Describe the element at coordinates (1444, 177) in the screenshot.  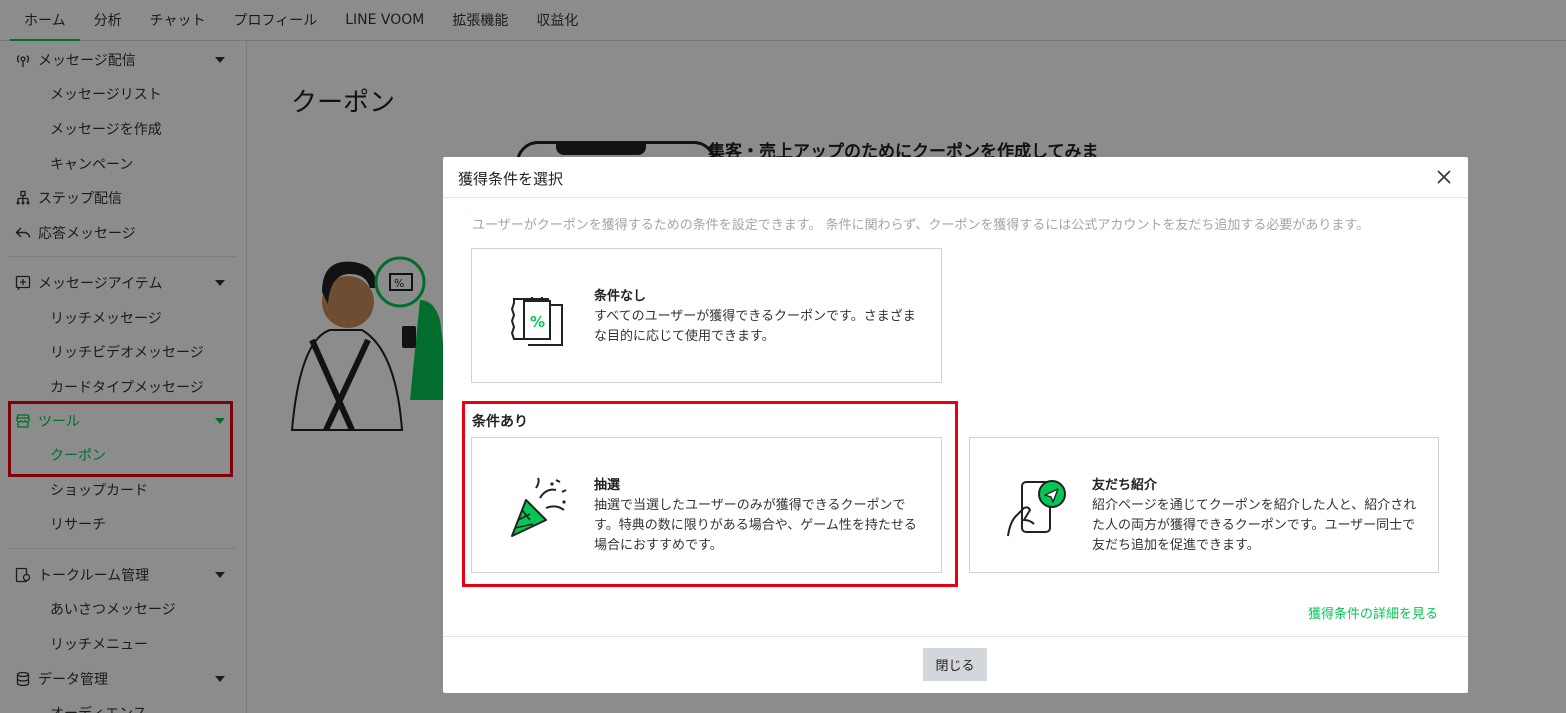
I see `close-icon` at that location.